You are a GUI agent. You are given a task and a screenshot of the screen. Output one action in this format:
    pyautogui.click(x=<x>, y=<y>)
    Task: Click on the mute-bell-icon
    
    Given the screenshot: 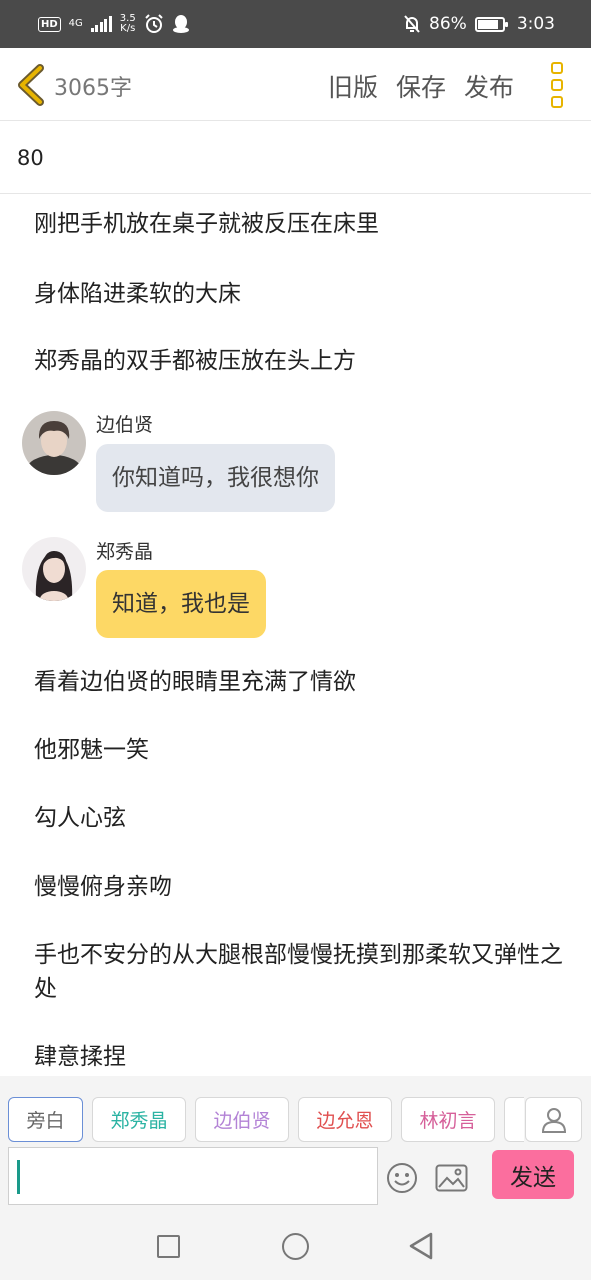 What is the action you would take?
    pyautogui.click(x=412, y=24)
    